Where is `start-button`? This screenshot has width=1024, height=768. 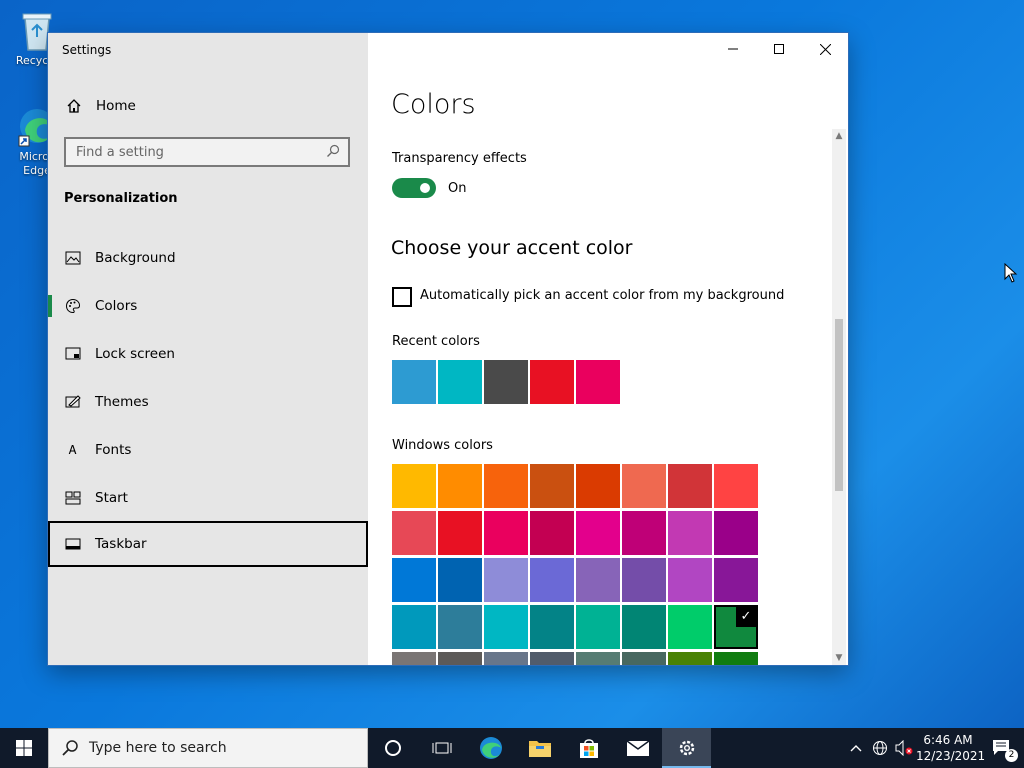 start-button is located at coordinates (24, 748).